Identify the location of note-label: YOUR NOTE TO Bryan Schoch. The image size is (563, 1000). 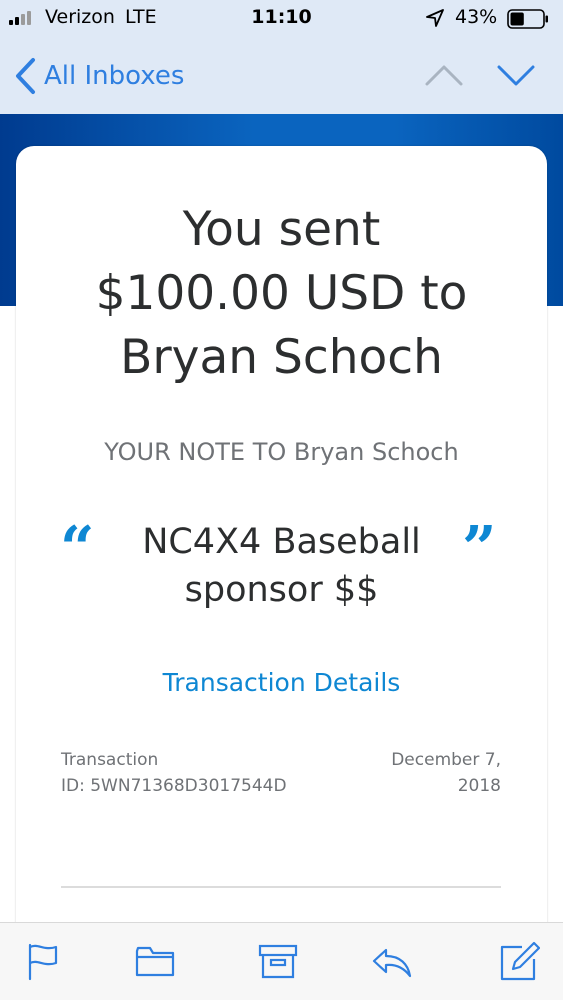
(281, 452).